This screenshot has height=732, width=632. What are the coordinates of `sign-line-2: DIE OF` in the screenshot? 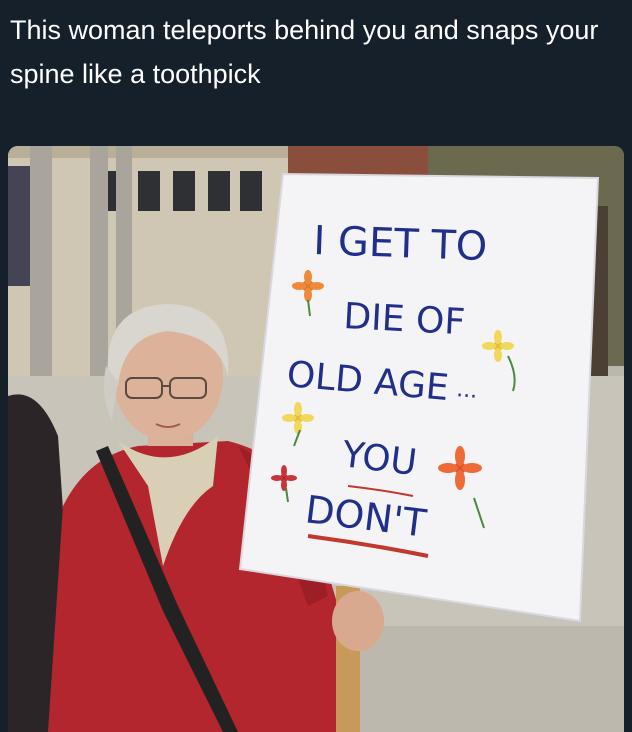 It's located at (405, 319).